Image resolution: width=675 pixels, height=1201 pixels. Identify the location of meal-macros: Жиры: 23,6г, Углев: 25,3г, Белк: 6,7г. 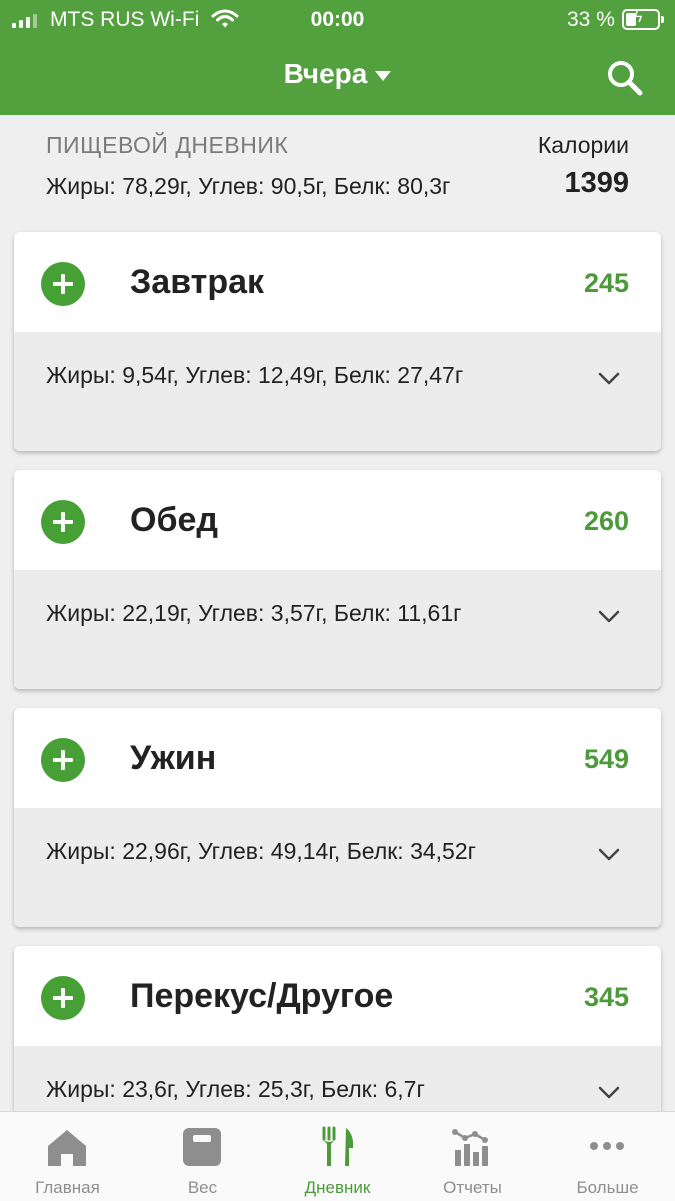
(235, 1089).